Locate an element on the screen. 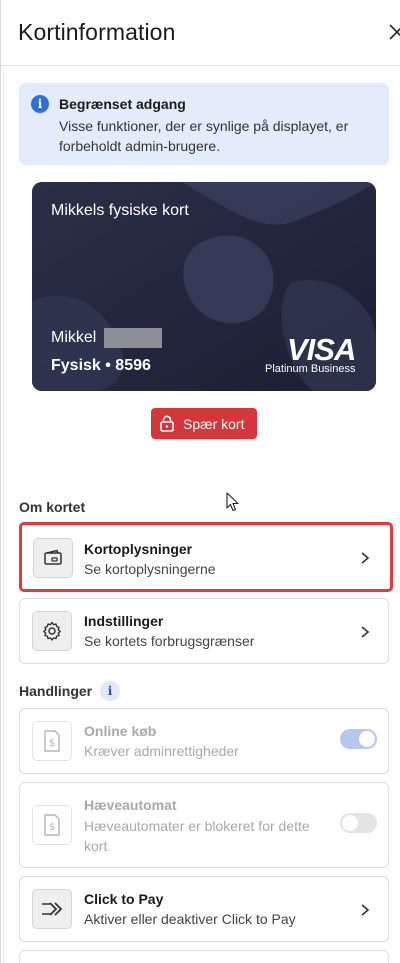 This screenshot has height=963, width=400. block-card-button: Spær kort is located at coordinates (204, 423).